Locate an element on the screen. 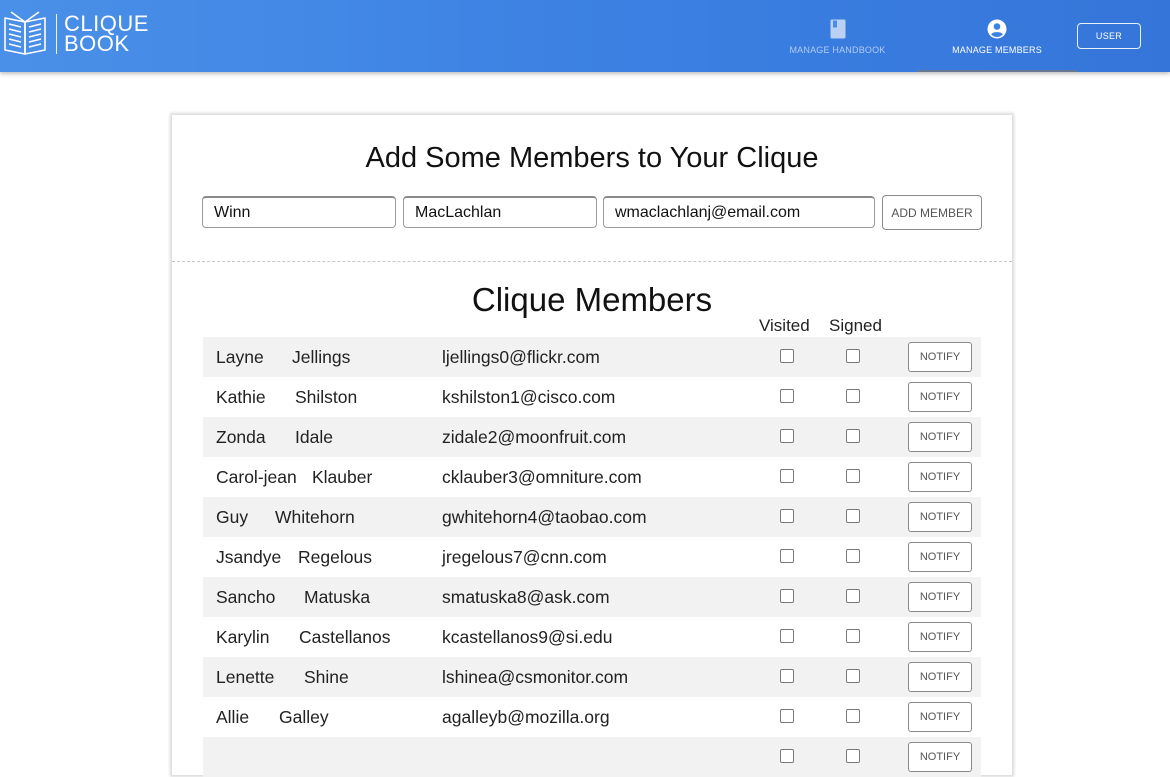 The image size is (1170, 777). nav-manage-handbook: MANAGE HANDBOOK is located at coordinates (837, 36).